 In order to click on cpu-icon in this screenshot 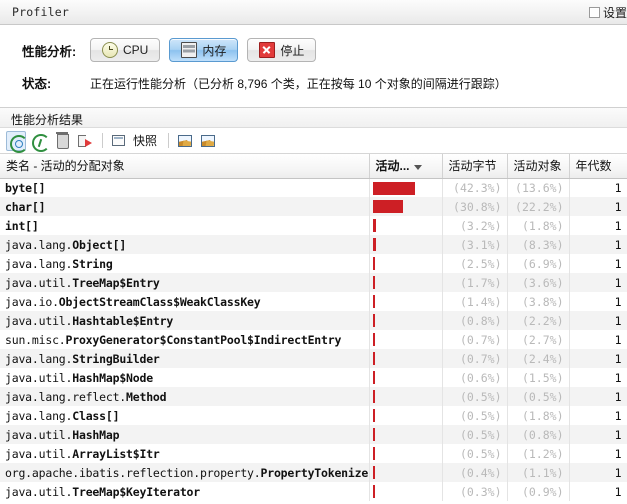, I will do `click(110, 50)`.